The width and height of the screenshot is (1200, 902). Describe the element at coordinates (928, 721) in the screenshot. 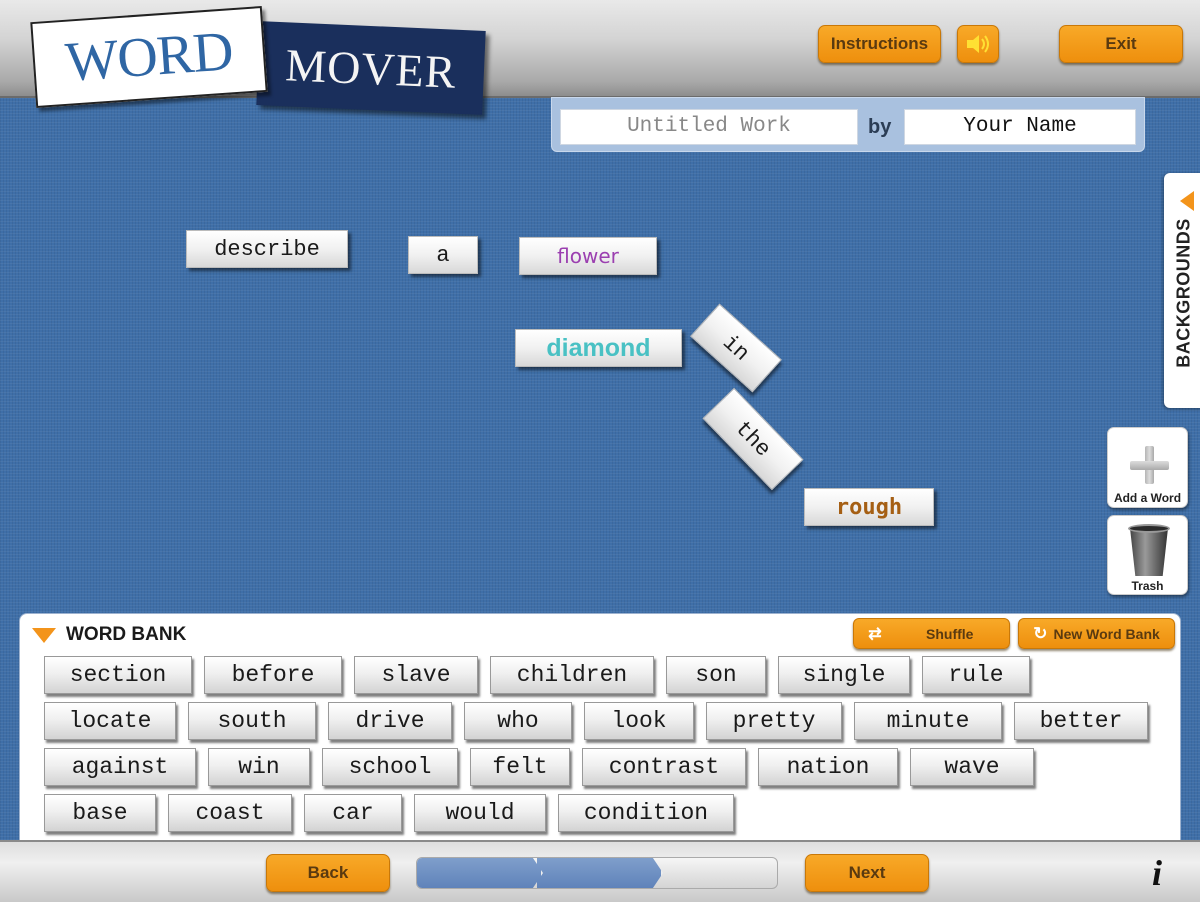

I see `word-bank-word: minute` at that location.